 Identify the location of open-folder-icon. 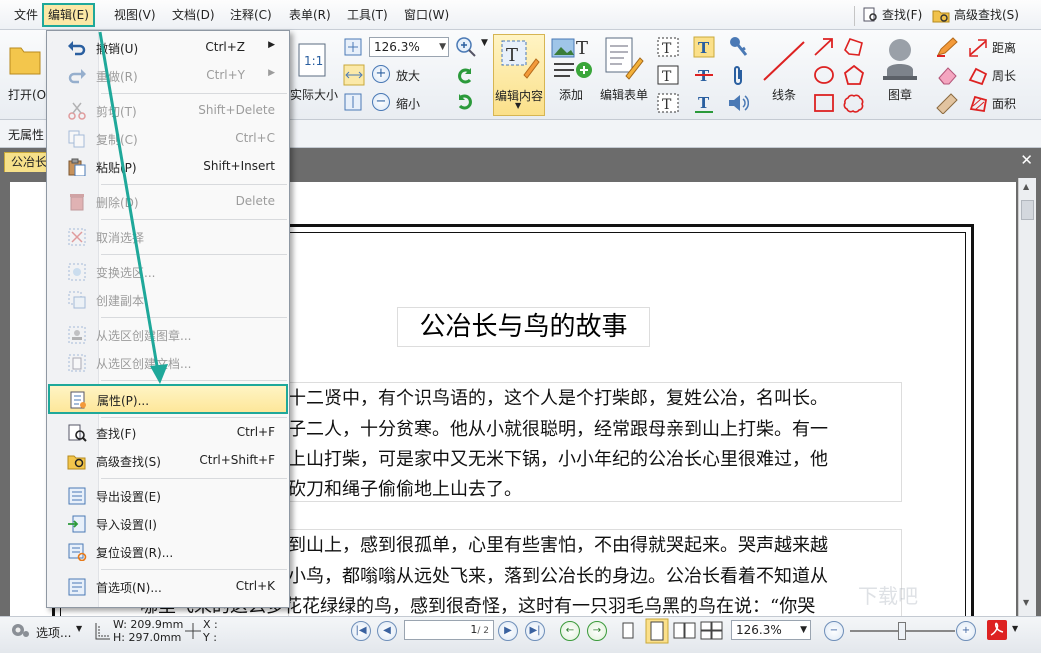
(25, 58).